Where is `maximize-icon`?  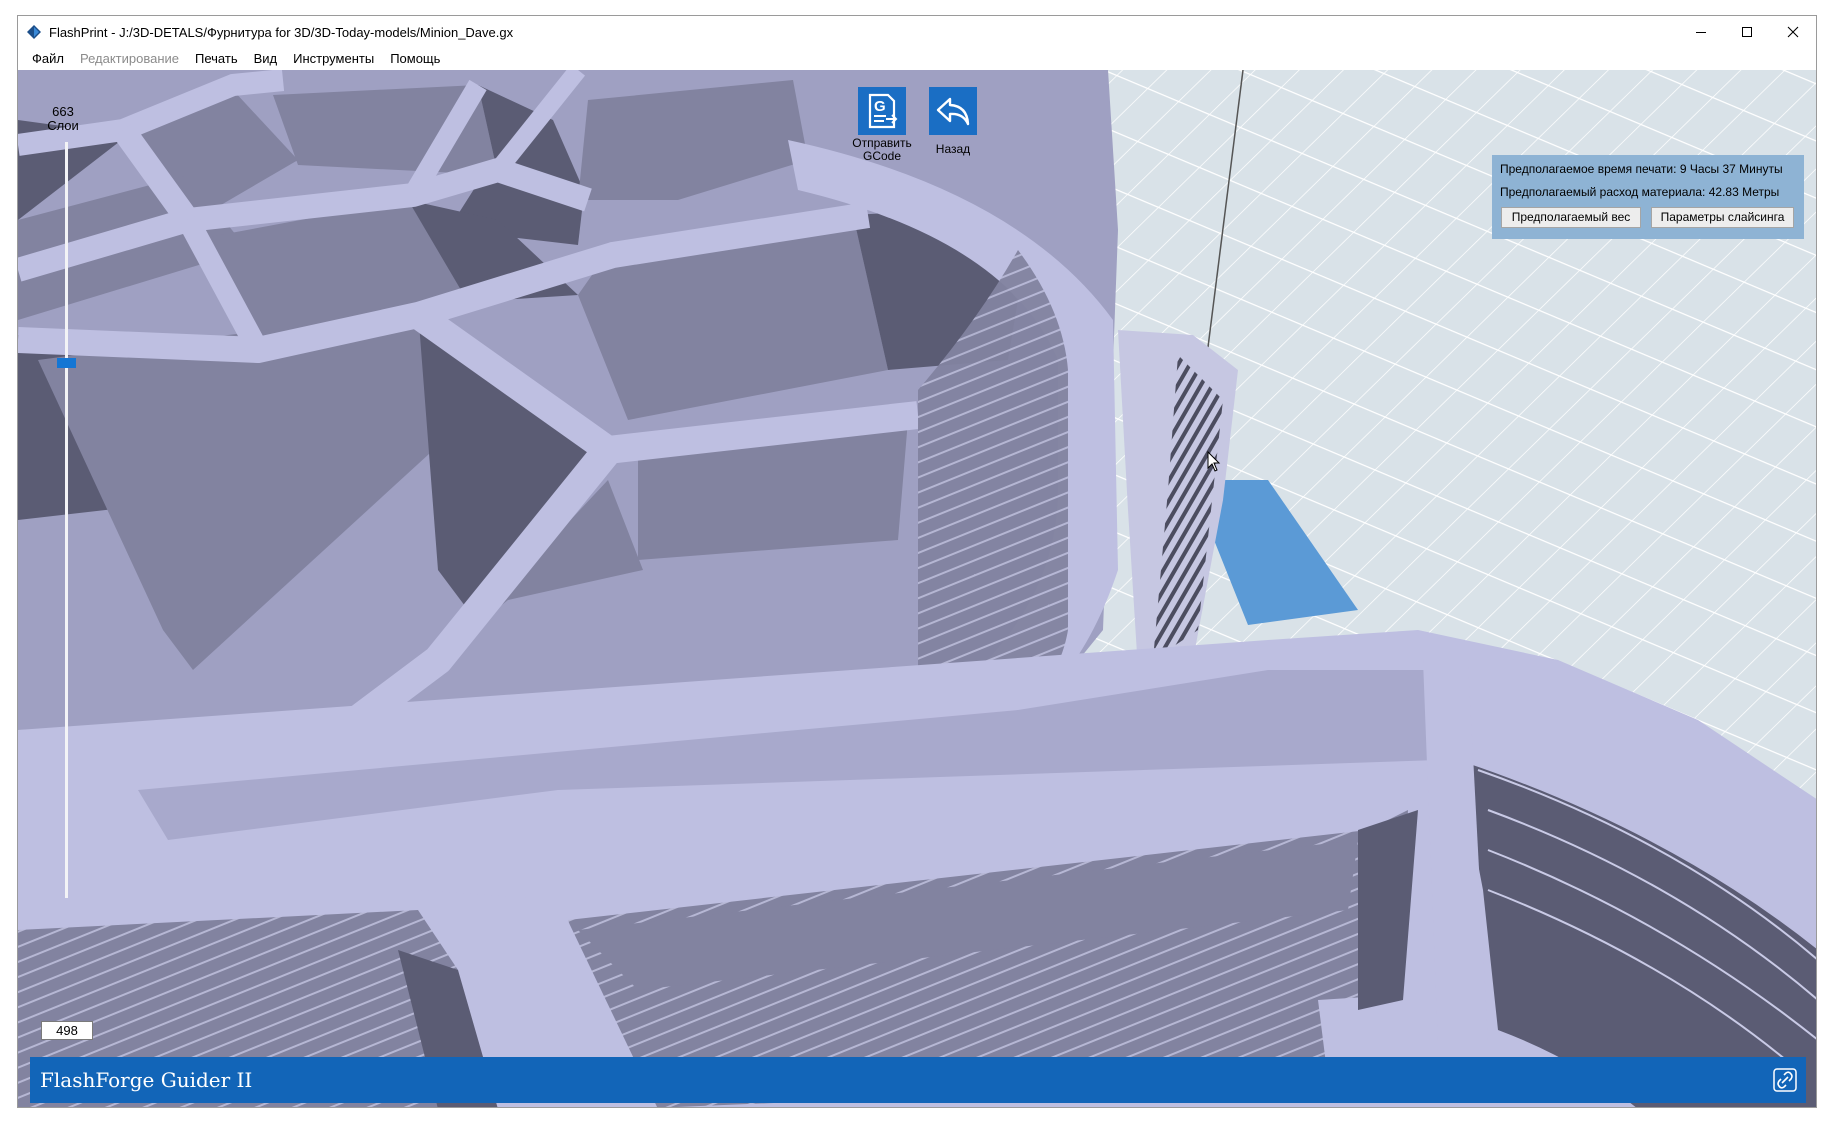
maximize-icon is located at coordinates (1747, 32).